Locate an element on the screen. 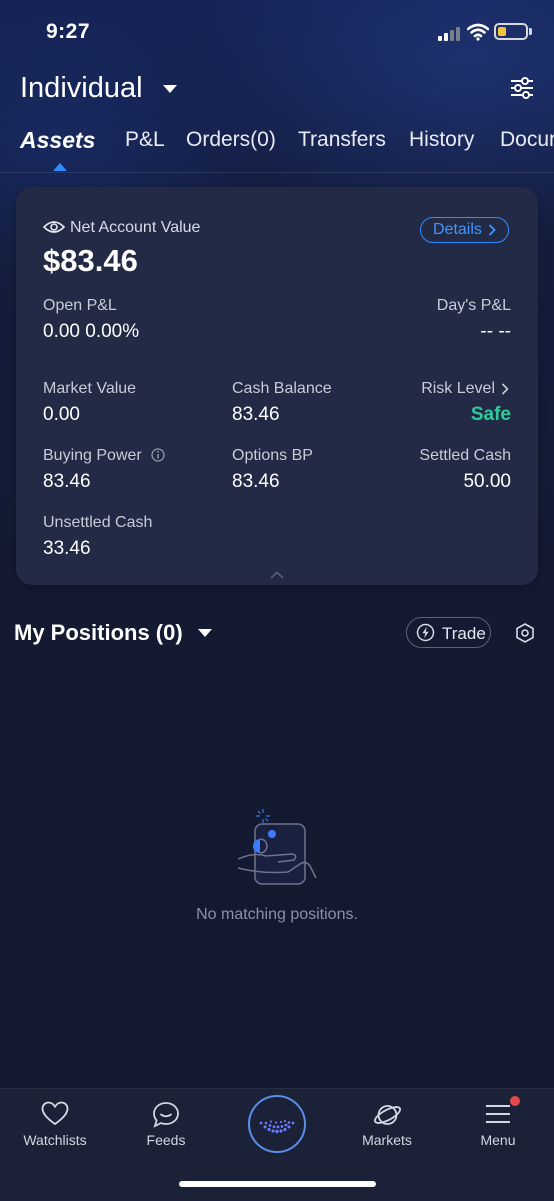  net-account-value: $83.46 is located at coordinates (90, 260).